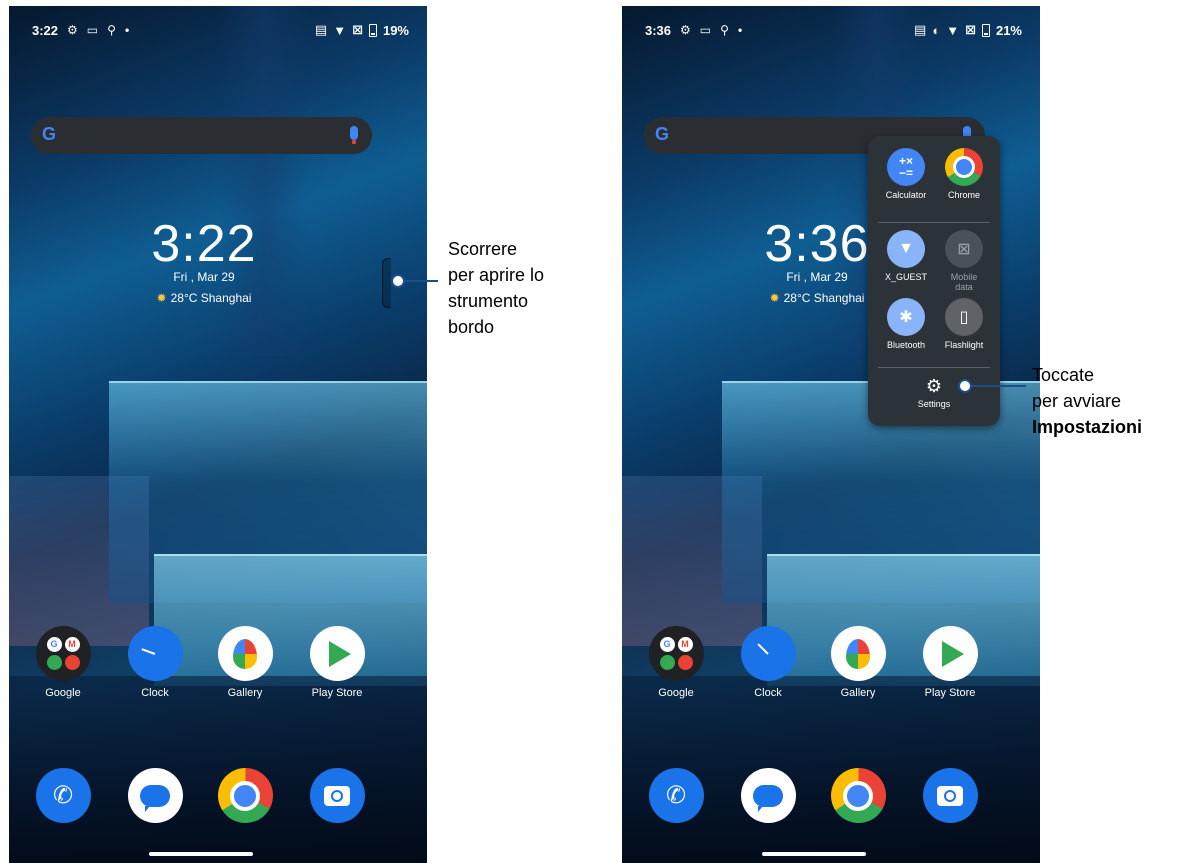 The height and width of the screenshot is (863, 1182). What do you see at coordinates (1077, 401) in the screenshot?
I see `callout-line-2: per avviare` at bounding box center [1077, 401].